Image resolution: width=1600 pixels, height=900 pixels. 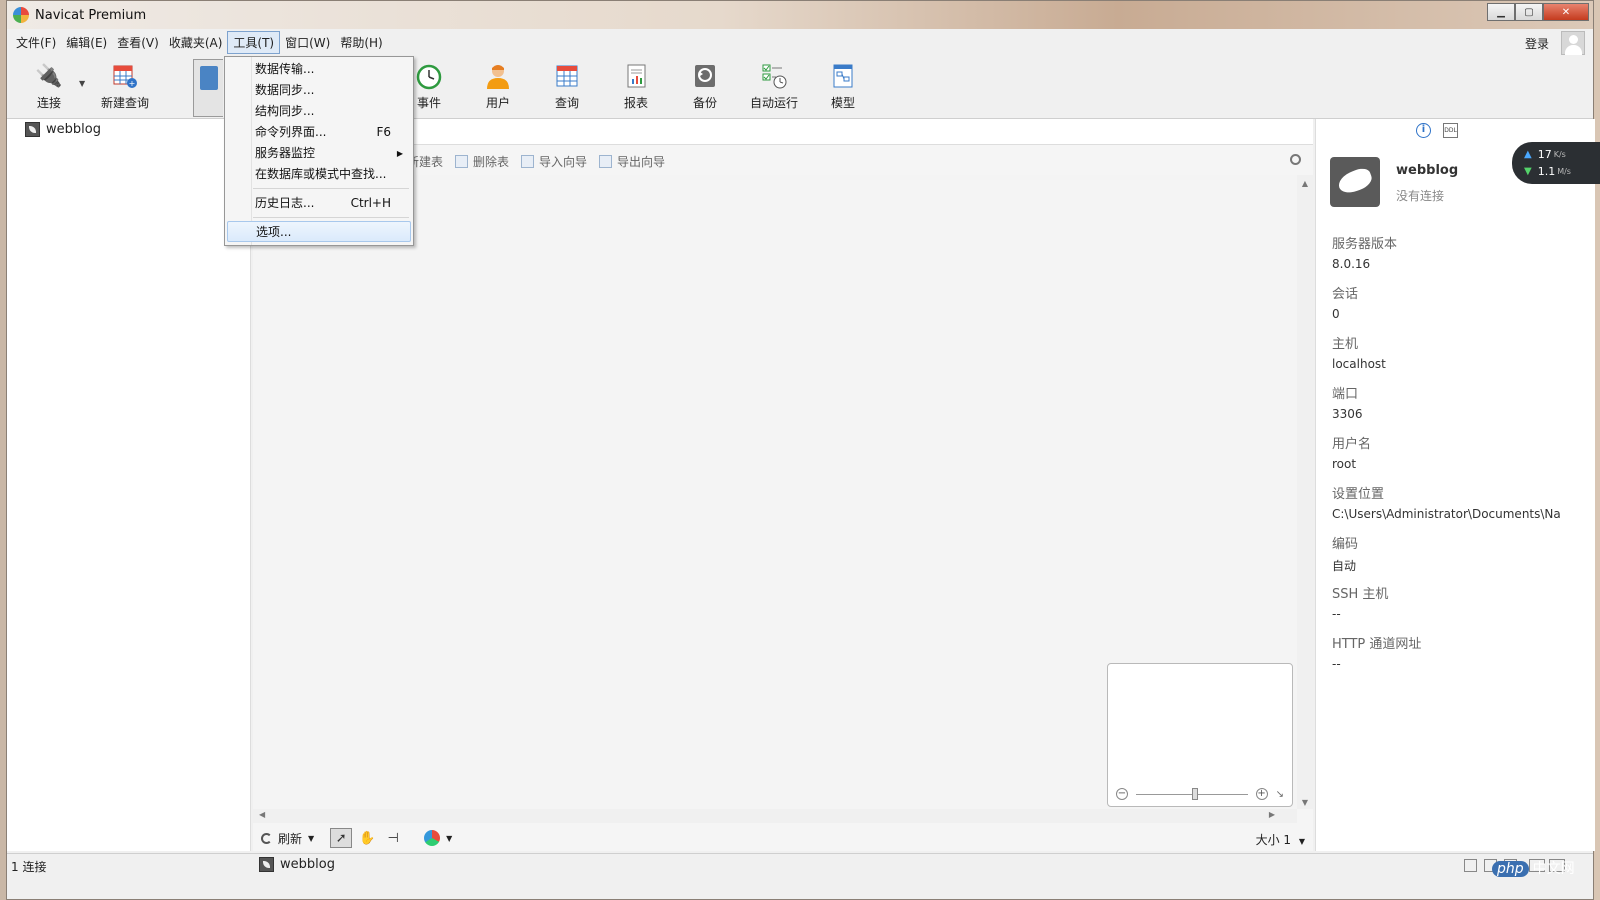 I want to click on hand-tool-icon: ✋, so click(x=367, y=838).